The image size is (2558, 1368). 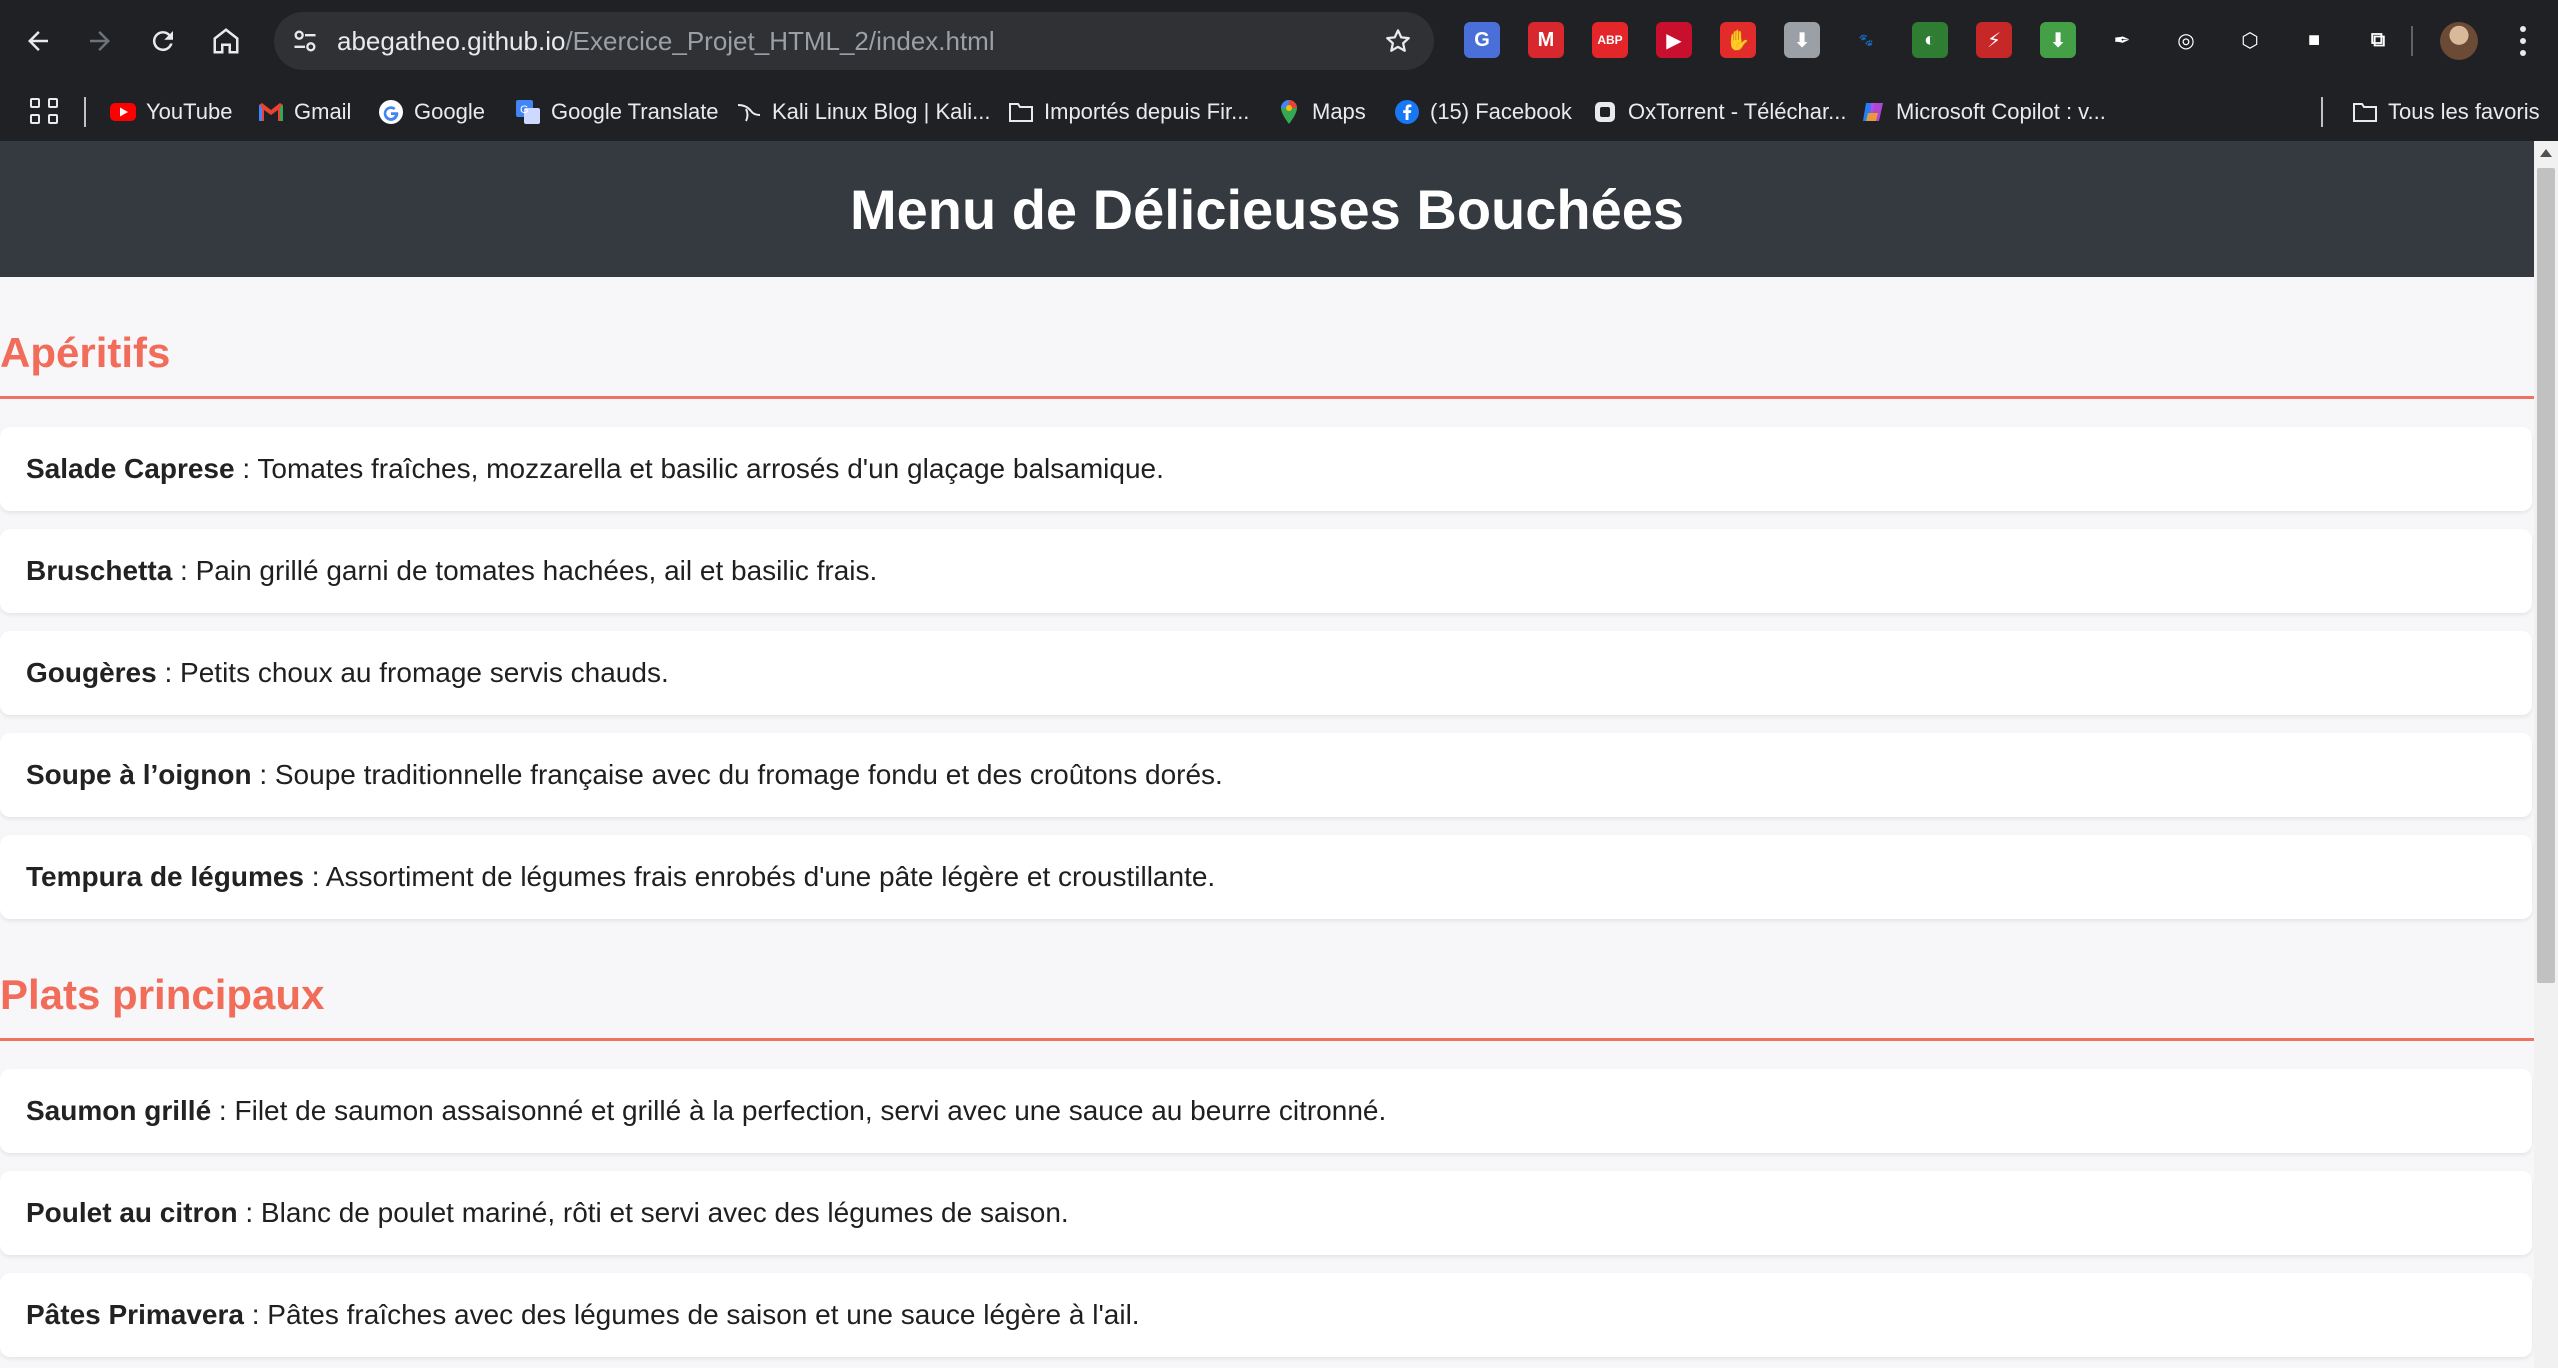 I want to click on bookmark-label: Maps, so click(x=1339, y=111).